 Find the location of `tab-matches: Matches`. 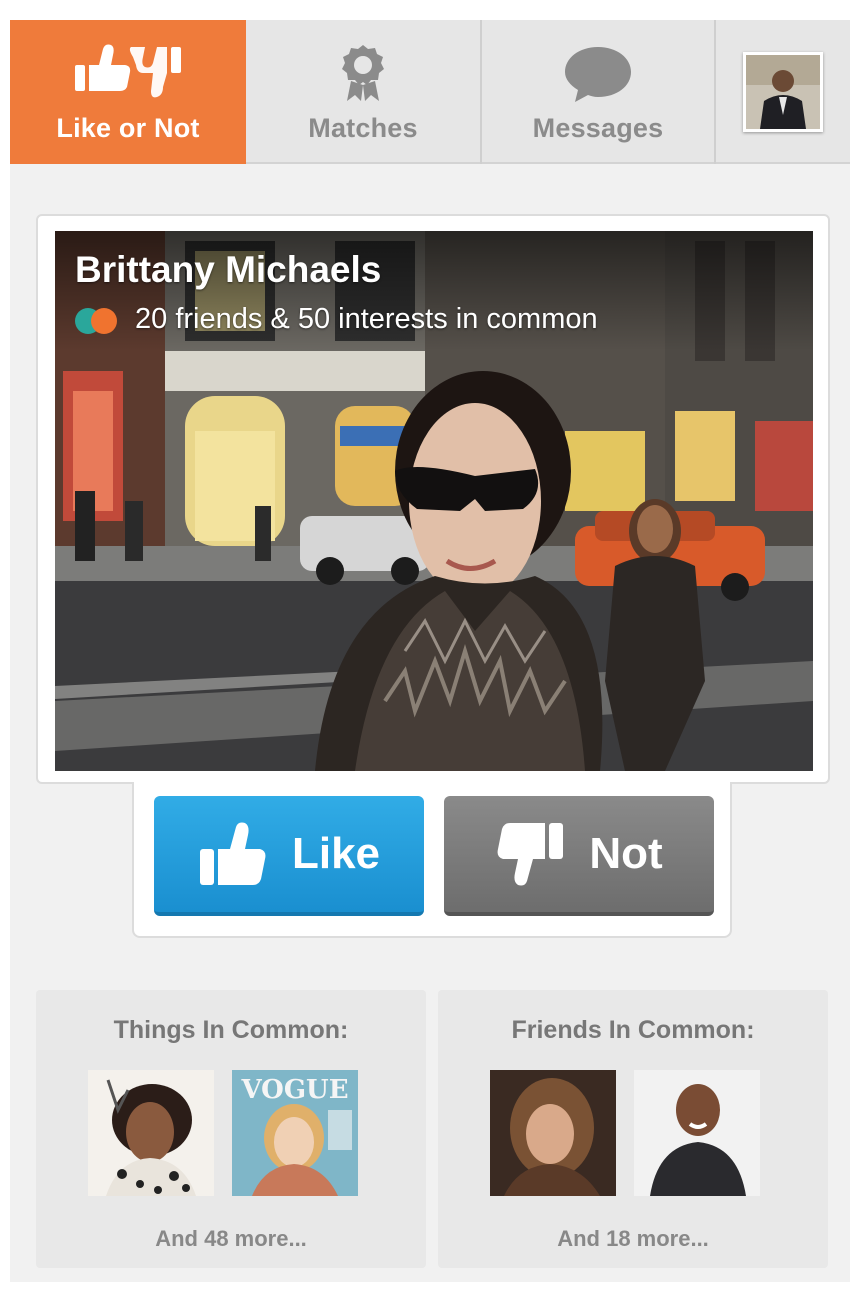

tab-matches: Matches is located at coordinates (364, 92).